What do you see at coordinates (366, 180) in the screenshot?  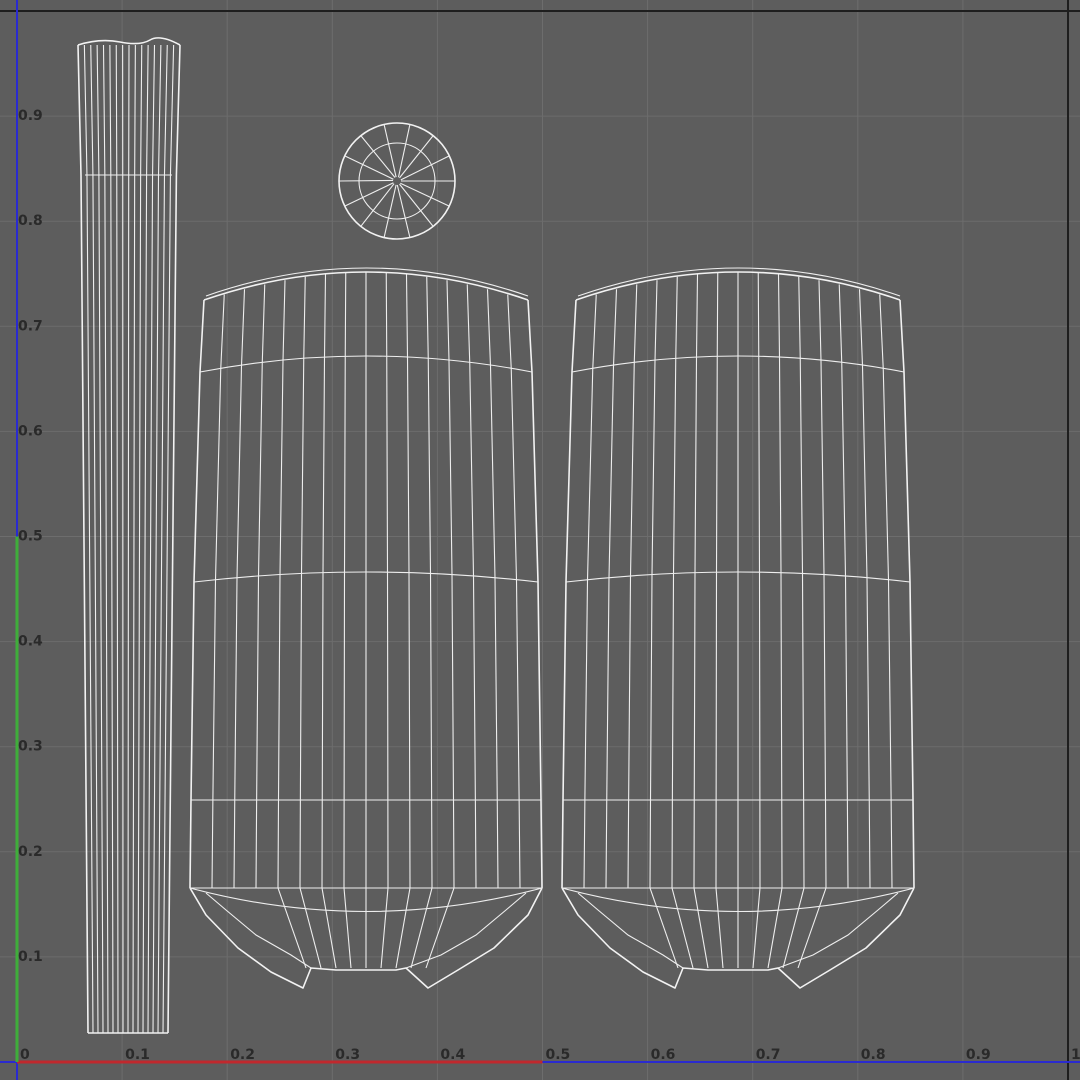 I see `cap-spoke` at bounding box center [366, 180].